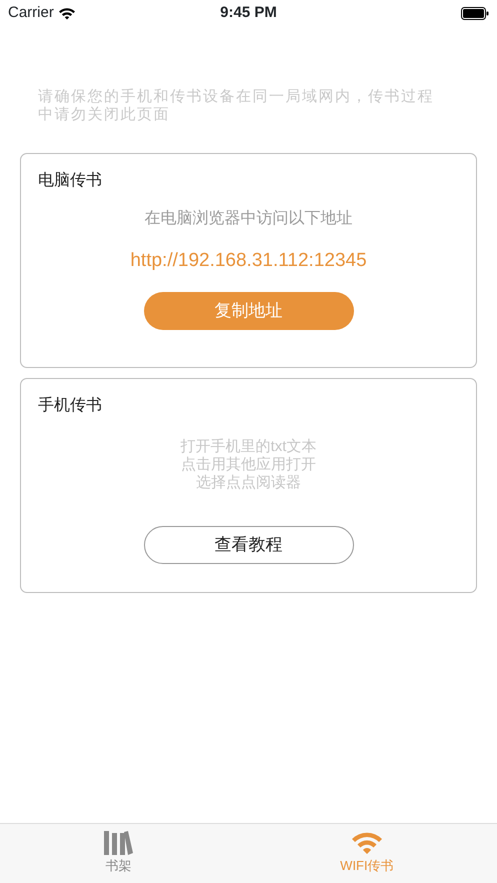 The height and width of the screenshot is (883, 497). Describe the element at coordinates (248, 218) in the screenshot. I see `instruction-text: 在电脑浏览器中访问以下地址` at that location.